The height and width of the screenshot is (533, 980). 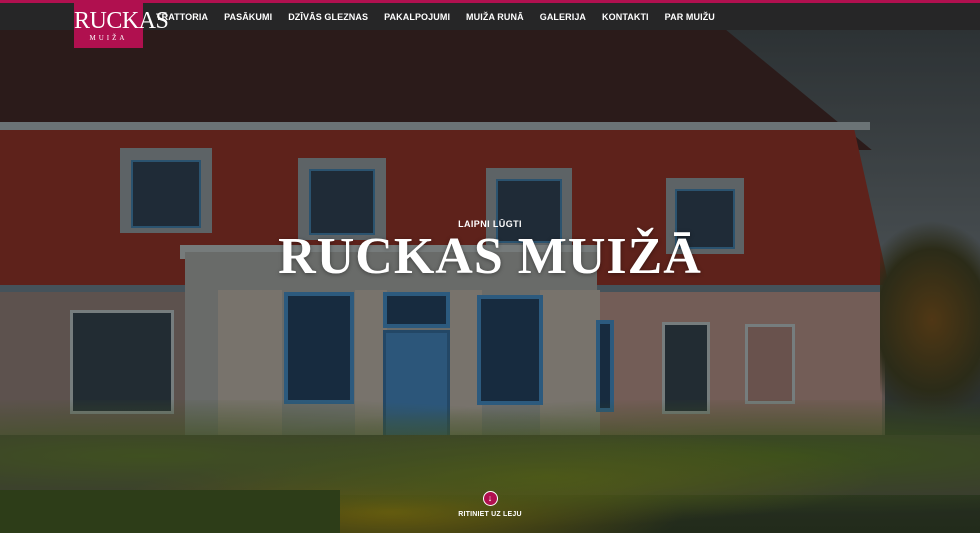 I want to click on hero-title: RUCKAS MUIŽĀ, so click(x=490, y=256).